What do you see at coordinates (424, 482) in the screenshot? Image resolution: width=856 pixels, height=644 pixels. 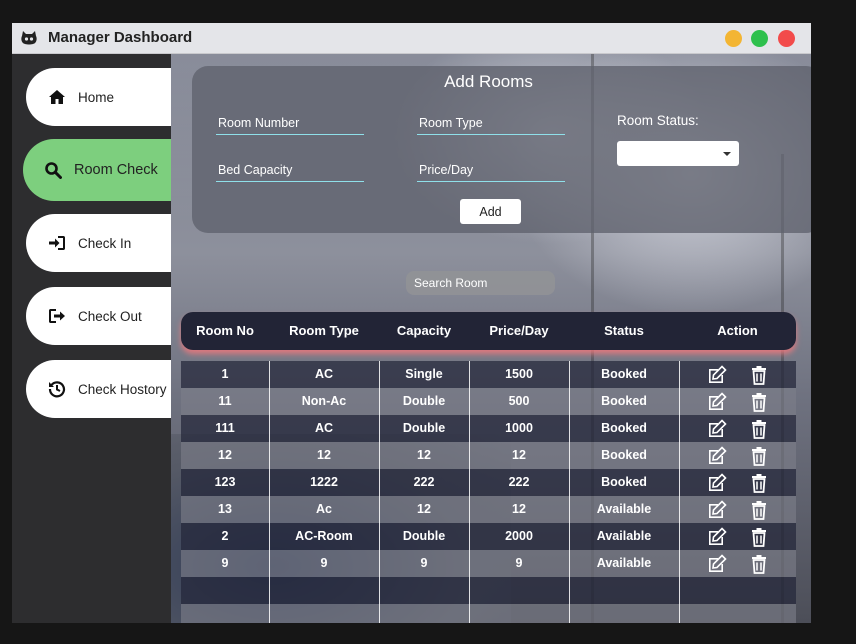 I see `table-cell: 222` at bounding box center [424, 482].